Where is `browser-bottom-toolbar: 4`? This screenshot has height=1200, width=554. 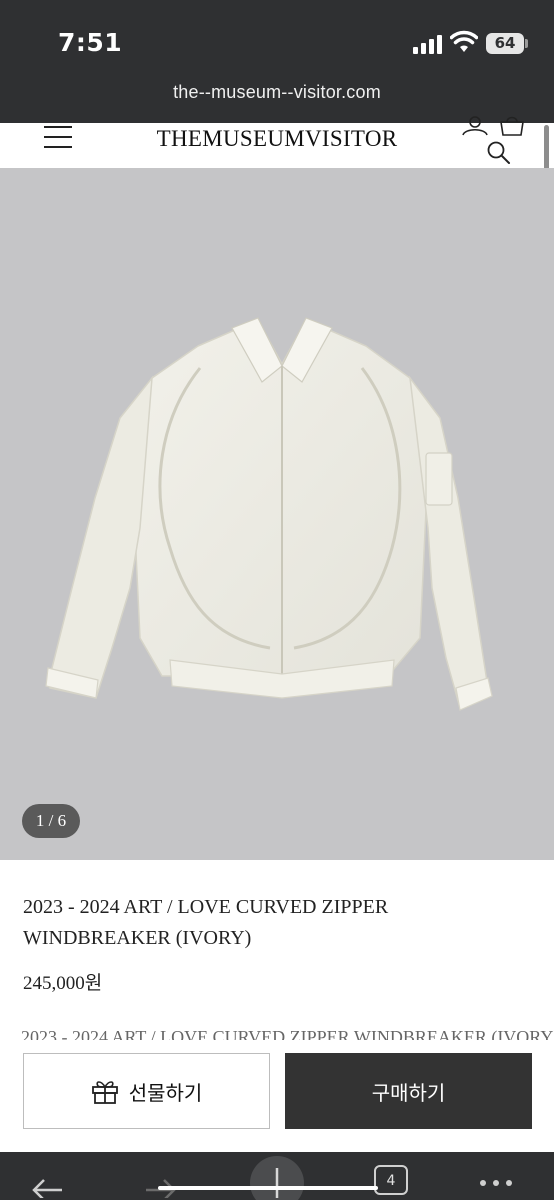
browser-bottom-toolbar: 4 is located at coordinates (277, 1176).